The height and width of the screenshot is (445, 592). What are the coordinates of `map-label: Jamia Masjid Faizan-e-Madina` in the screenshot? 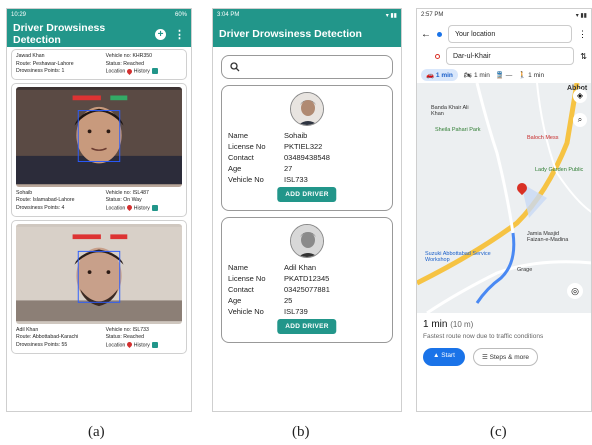 It's located at (548, 237).